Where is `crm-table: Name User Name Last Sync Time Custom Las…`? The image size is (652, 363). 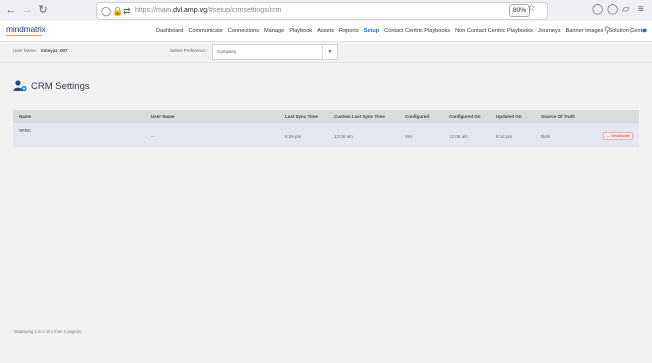 crm-table: Name User Name Last Sync Time Custom Las… is located at coordinates (326, 128).